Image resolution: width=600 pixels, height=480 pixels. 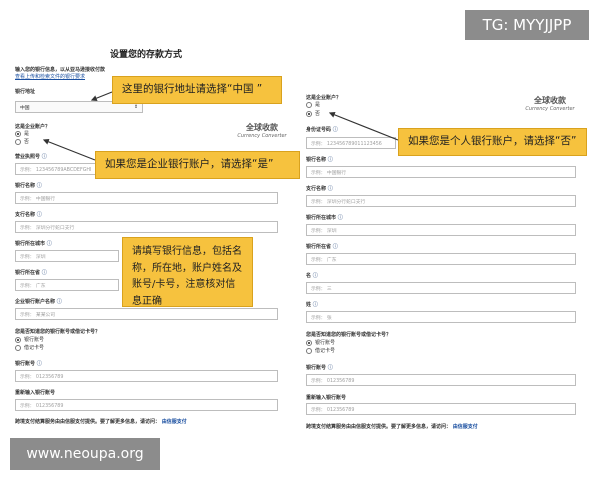 I want to click on callout-fill-bank-info: 请填写银行信息，包括名称，所在地，账户姓名及账号/卡号，注意核对信息正确, so click(x=187, y=272).